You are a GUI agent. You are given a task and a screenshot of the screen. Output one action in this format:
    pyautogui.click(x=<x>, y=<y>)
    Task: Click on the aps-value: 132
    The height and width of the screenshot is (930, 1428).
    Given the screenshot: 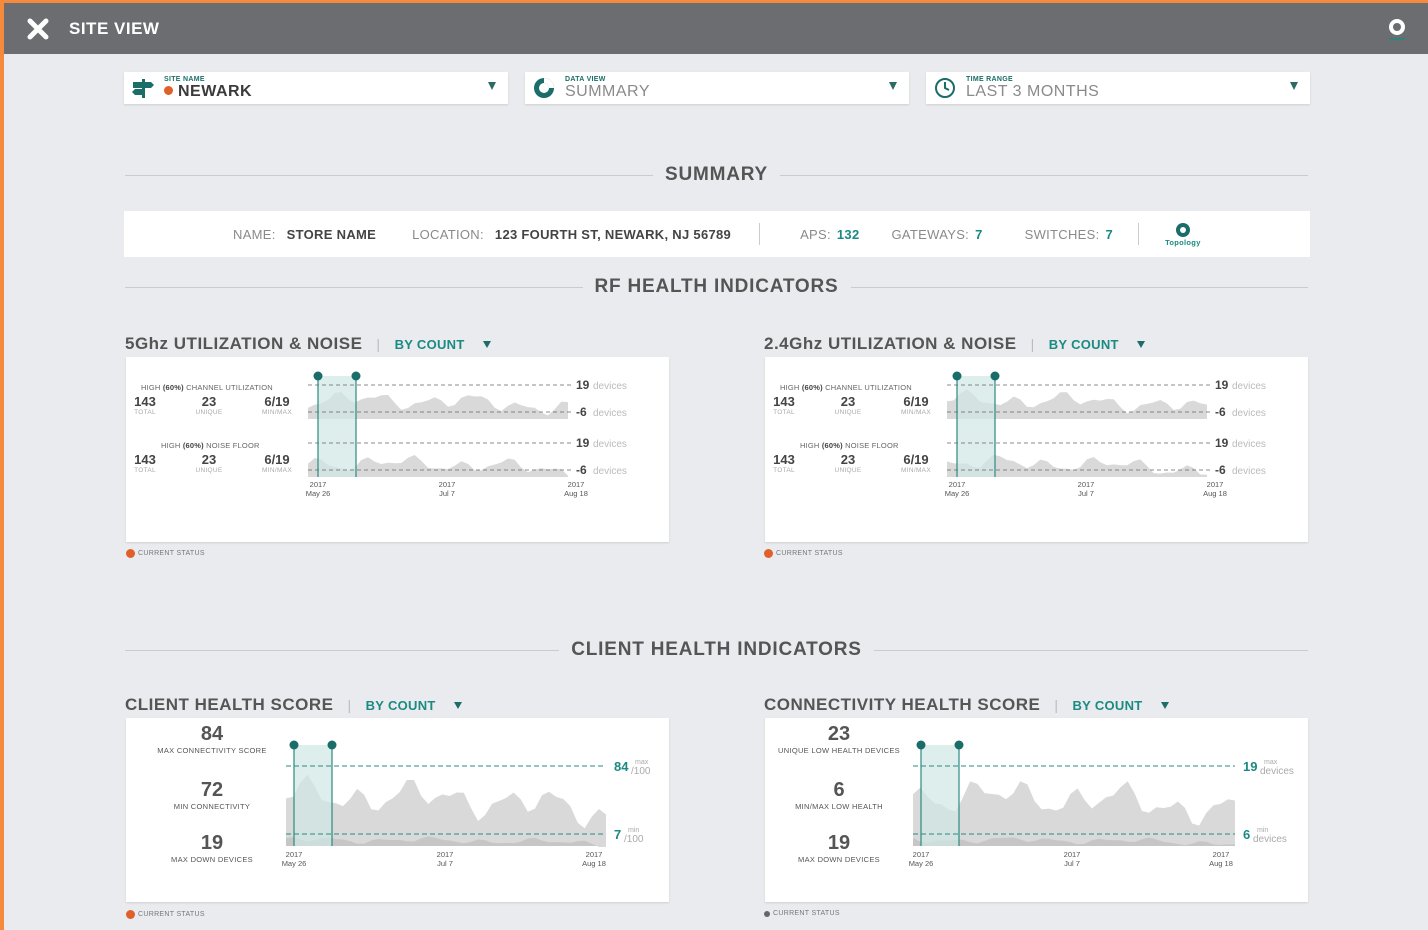 What is the action you would take?
    pyautogui.click(x=848, y=234)
    